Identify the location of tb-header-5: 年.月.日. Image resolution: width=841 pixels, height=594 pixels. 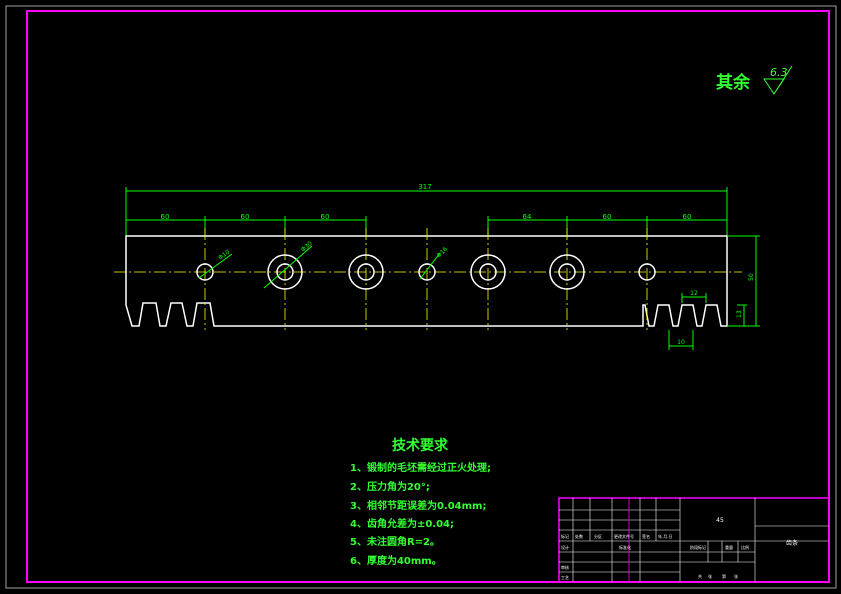
(665, 536).